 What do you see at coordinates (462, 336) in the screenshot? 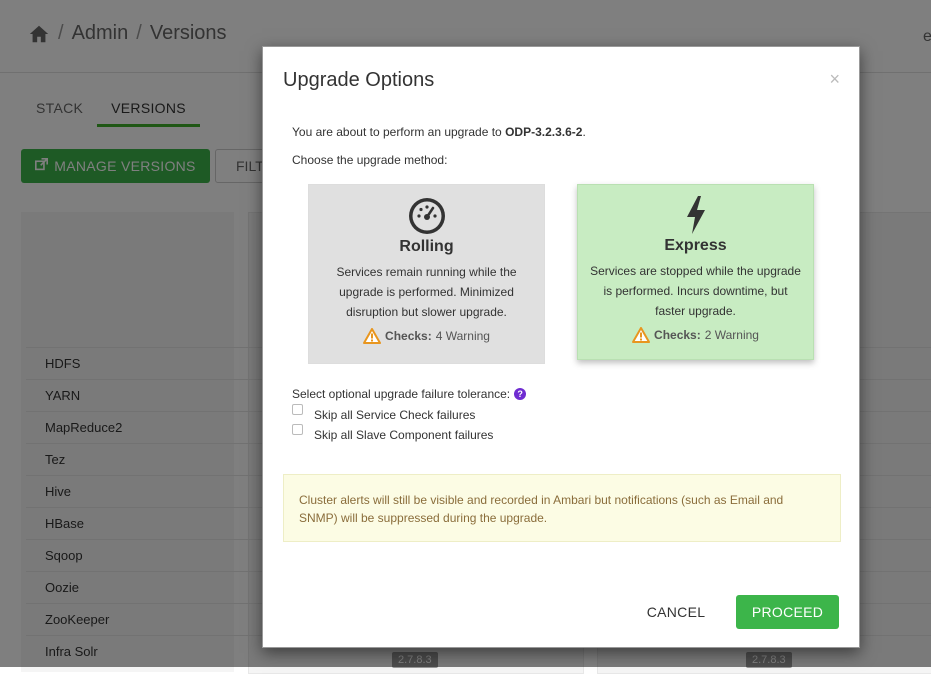
I see `rolling-checks-value: 4 Warning` at bounding box center [462, 336].